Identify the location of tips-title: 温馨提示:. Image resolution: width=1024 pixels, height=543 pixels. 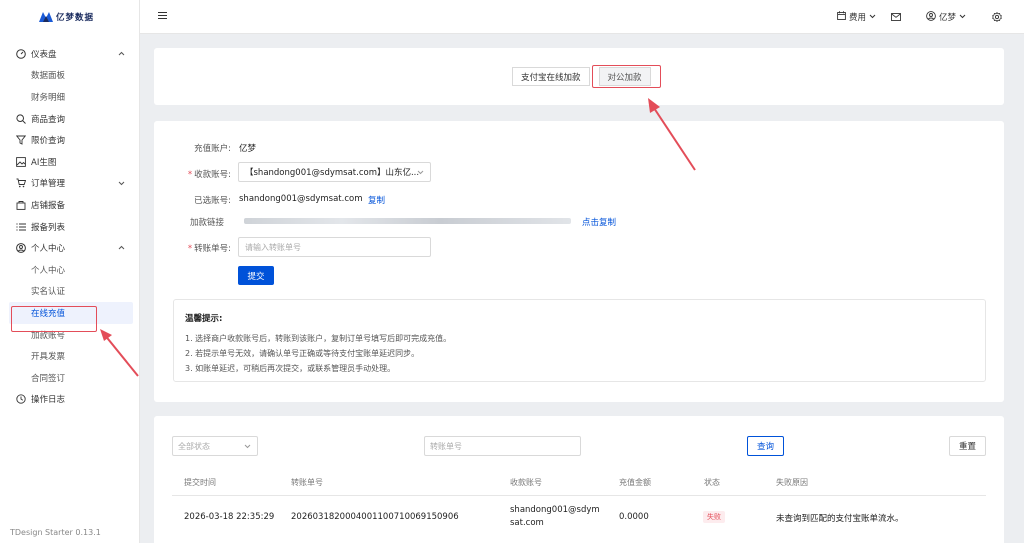
(204, 319).